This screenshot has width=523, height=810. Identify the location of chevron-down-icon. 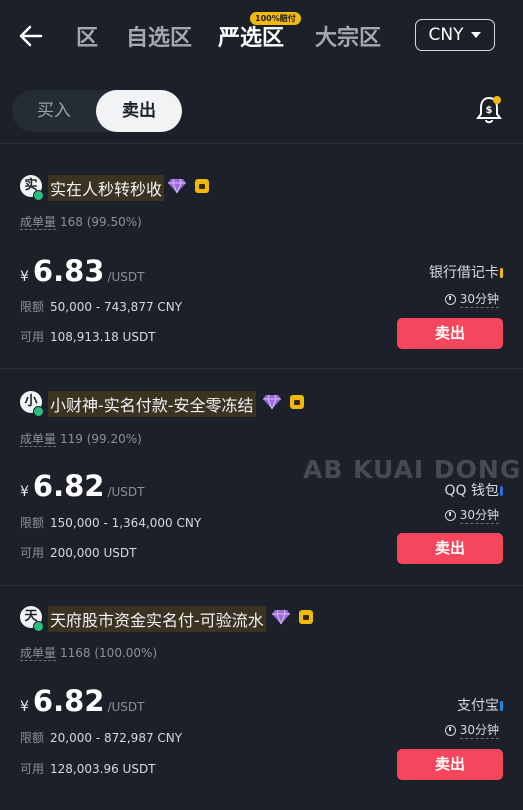
(476, 35).